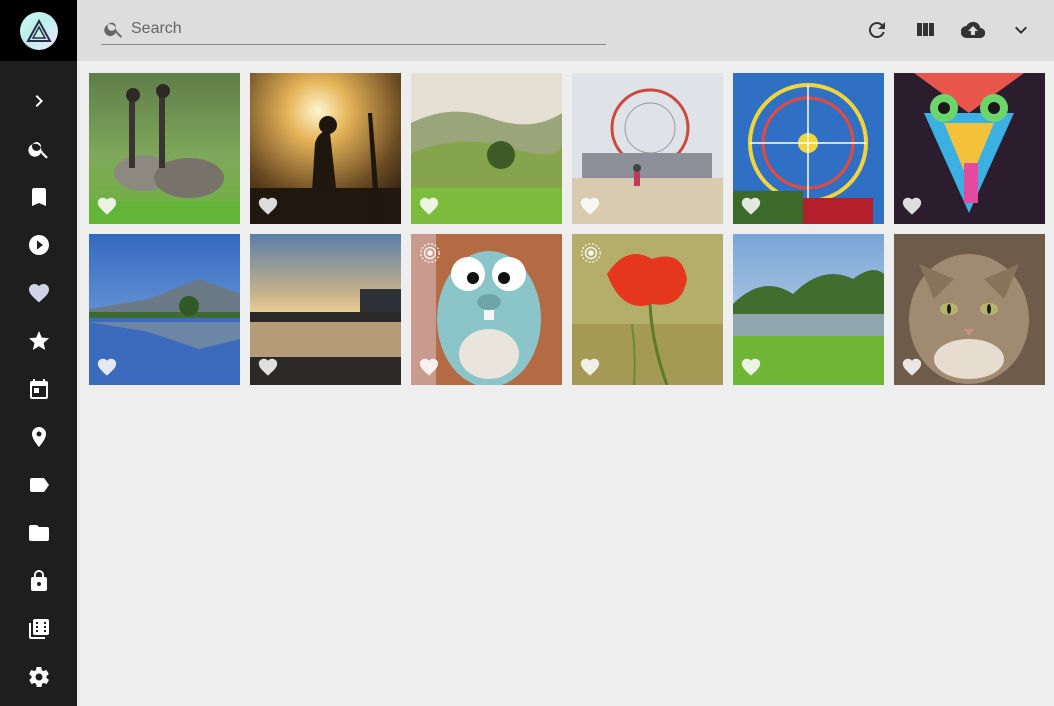  What do you see at coordinates (486, 148) in the screenshot?
I see `photo-tile-green-hills` at bounding box center [486, 148].